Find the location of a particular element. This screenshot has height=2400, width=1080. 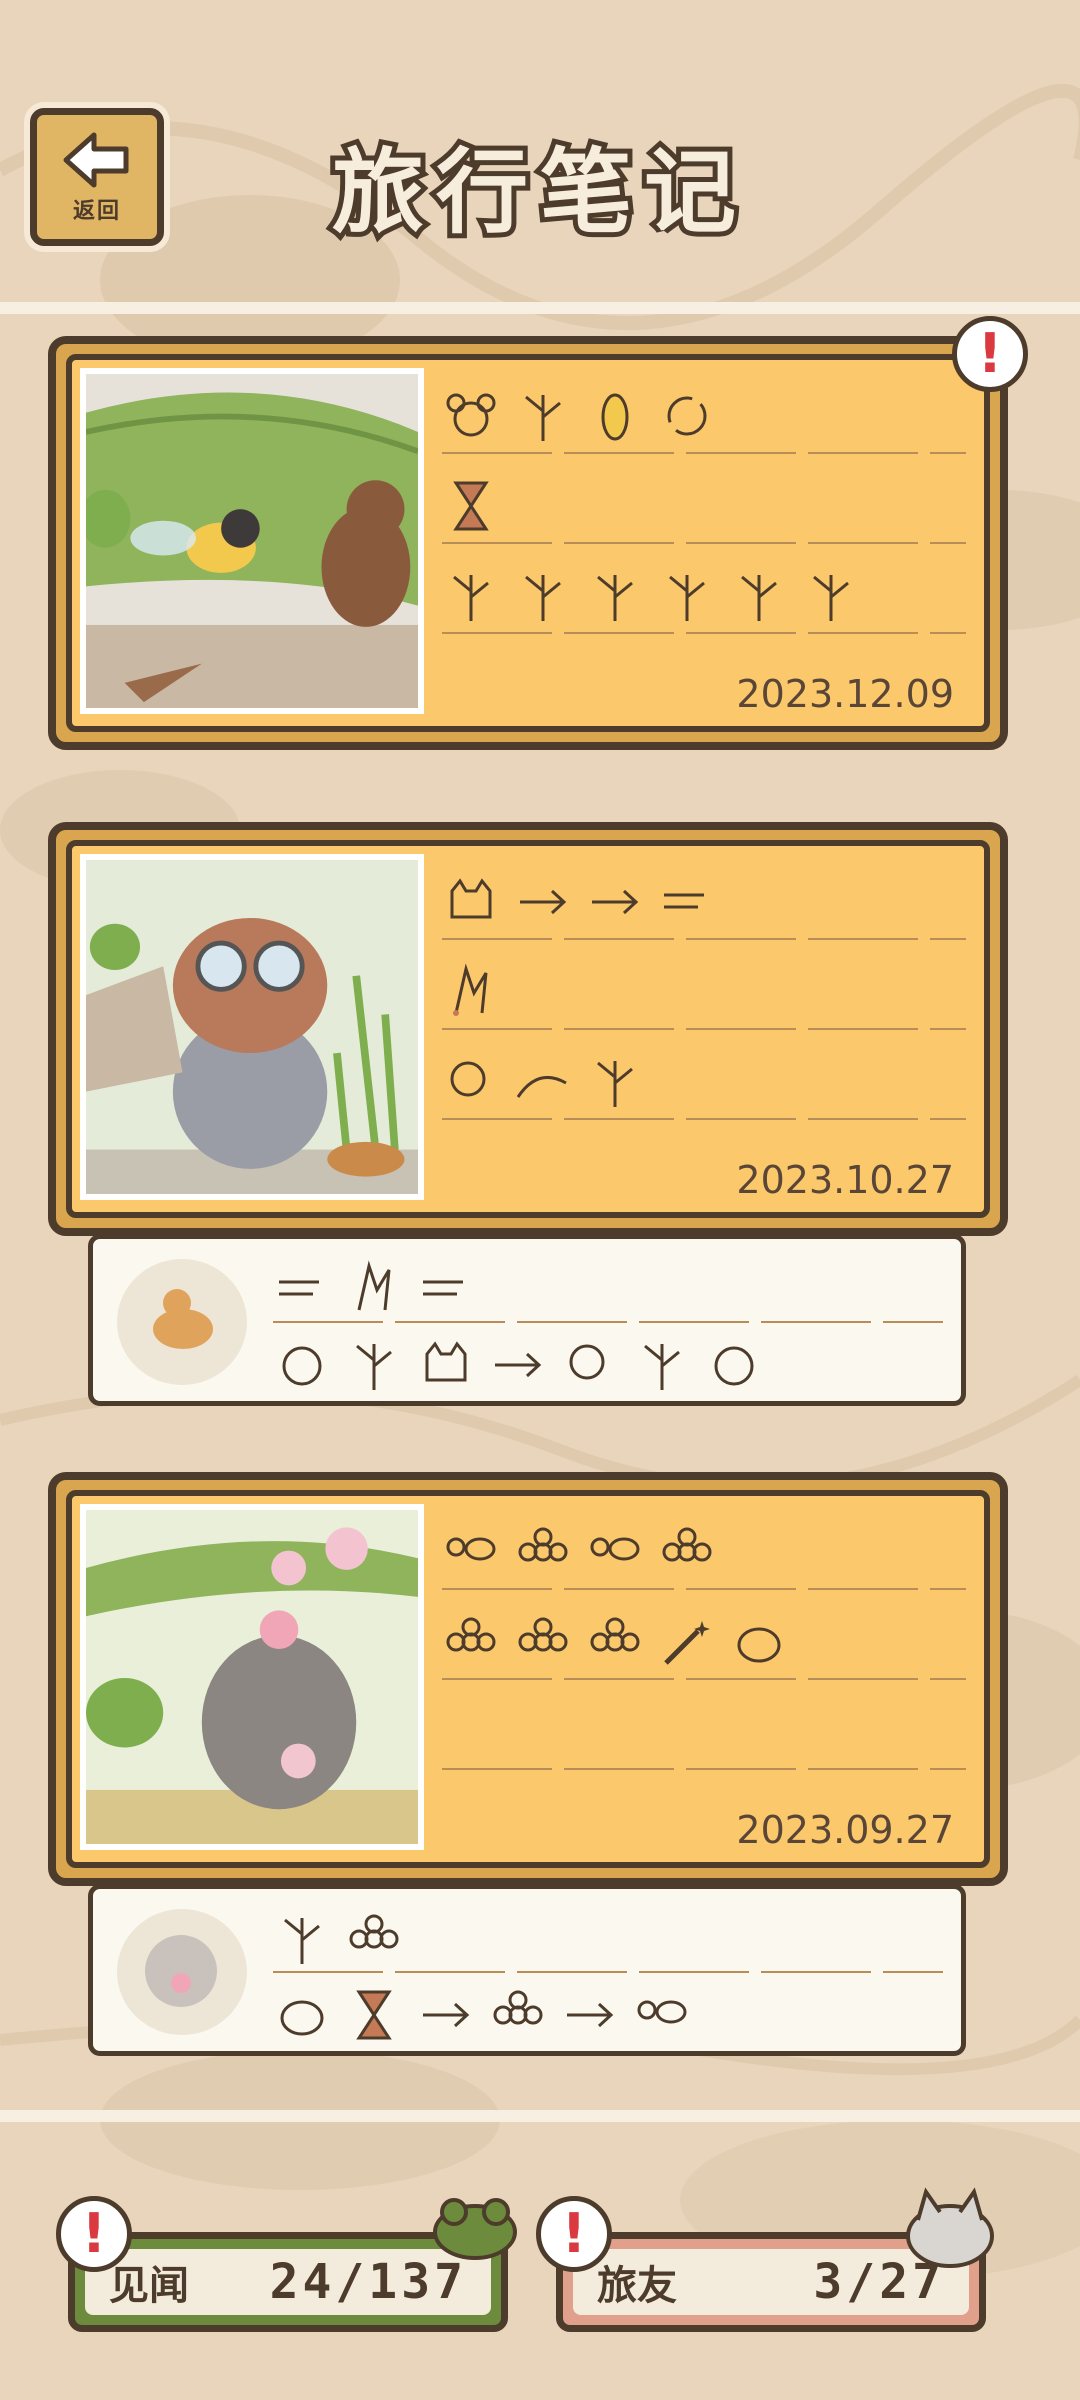

hourglass-icon is located at coordinates (471, 506).